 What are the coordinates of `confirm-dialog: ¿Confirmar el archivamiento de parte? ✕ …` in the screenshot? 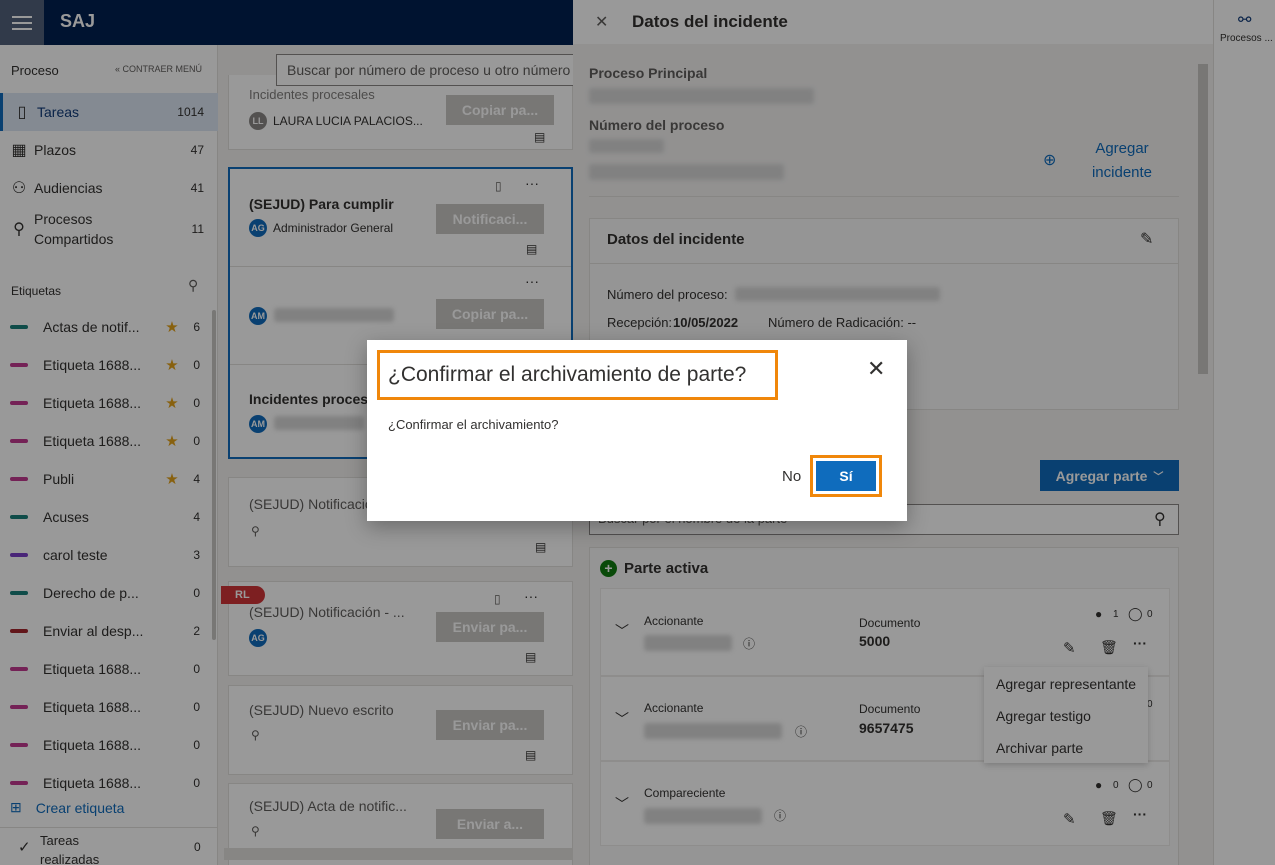 It's located at (637, 430).